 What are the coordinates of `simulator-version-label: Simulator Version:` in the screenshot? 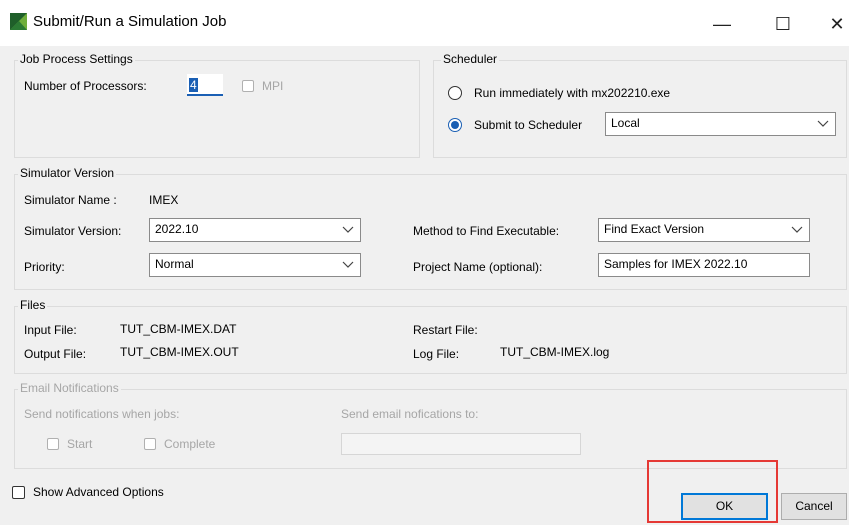 It's located at (73, 231).